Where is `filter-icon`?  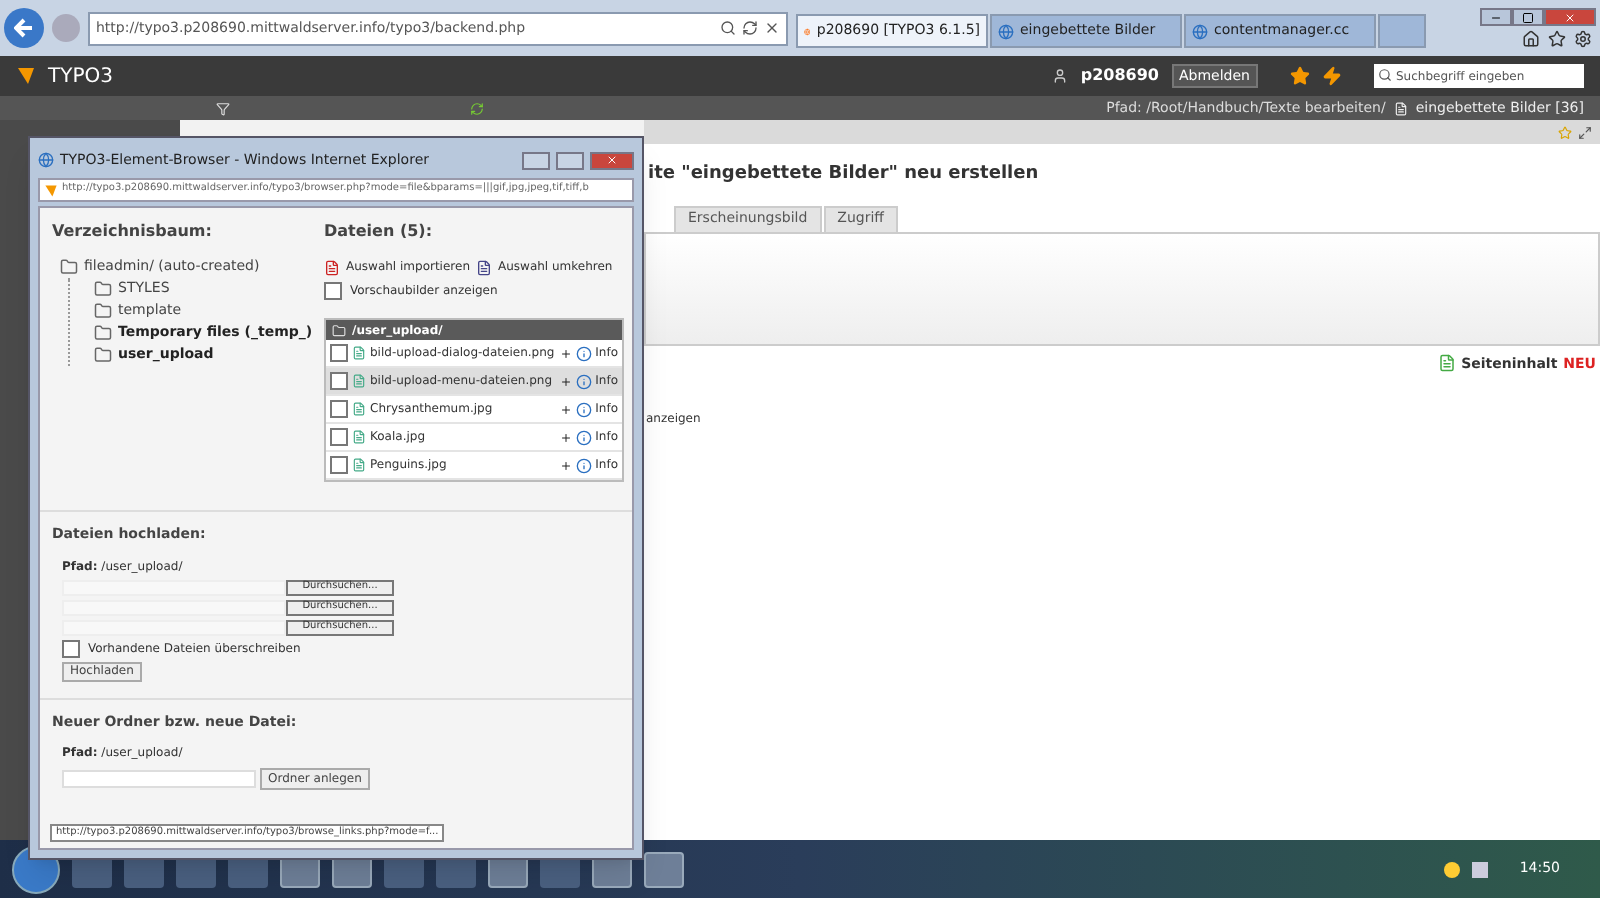
filter-icon is located at coordinates (223, 108).